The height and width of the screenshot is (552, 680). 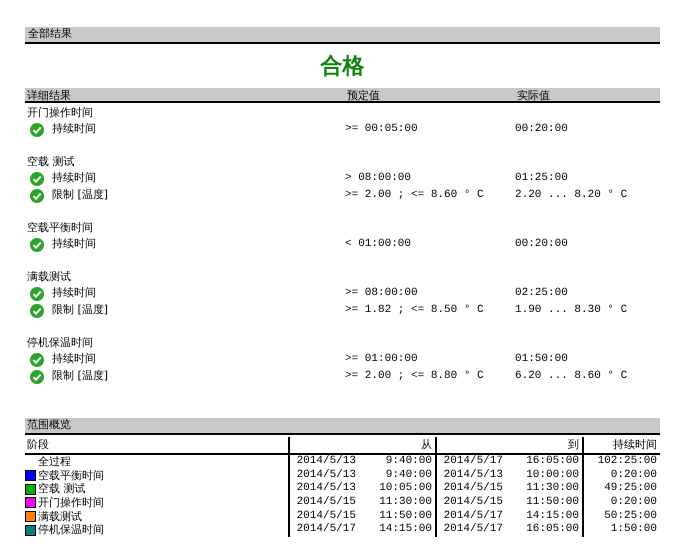 What do you see at coordinates (54, 462) in the screenshot?
I see `phase-name: 全过程` at bounding box center [54, 462].